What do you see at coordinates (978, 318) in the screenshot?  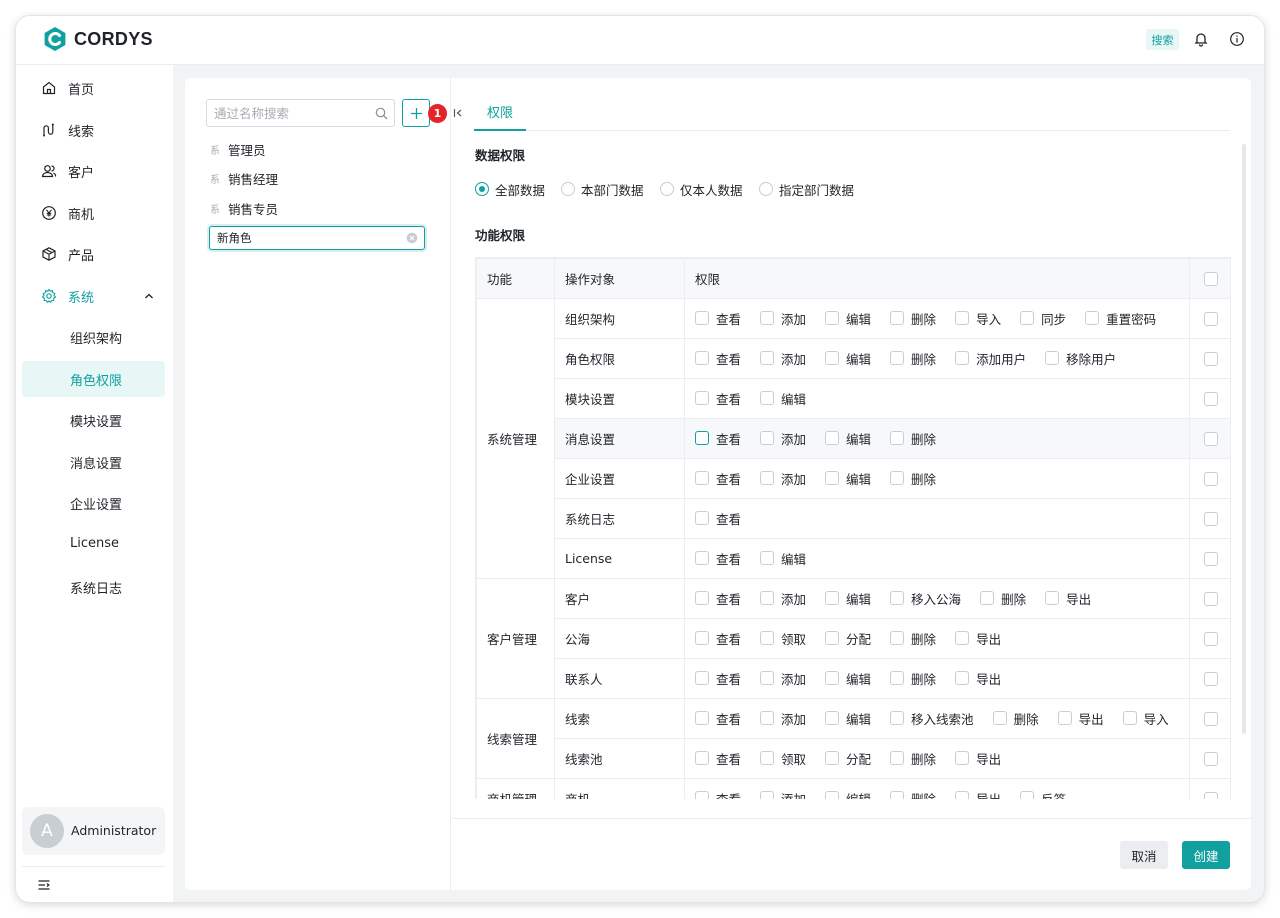 I see `permission-option: 导入` at bounding box center [978, 318].